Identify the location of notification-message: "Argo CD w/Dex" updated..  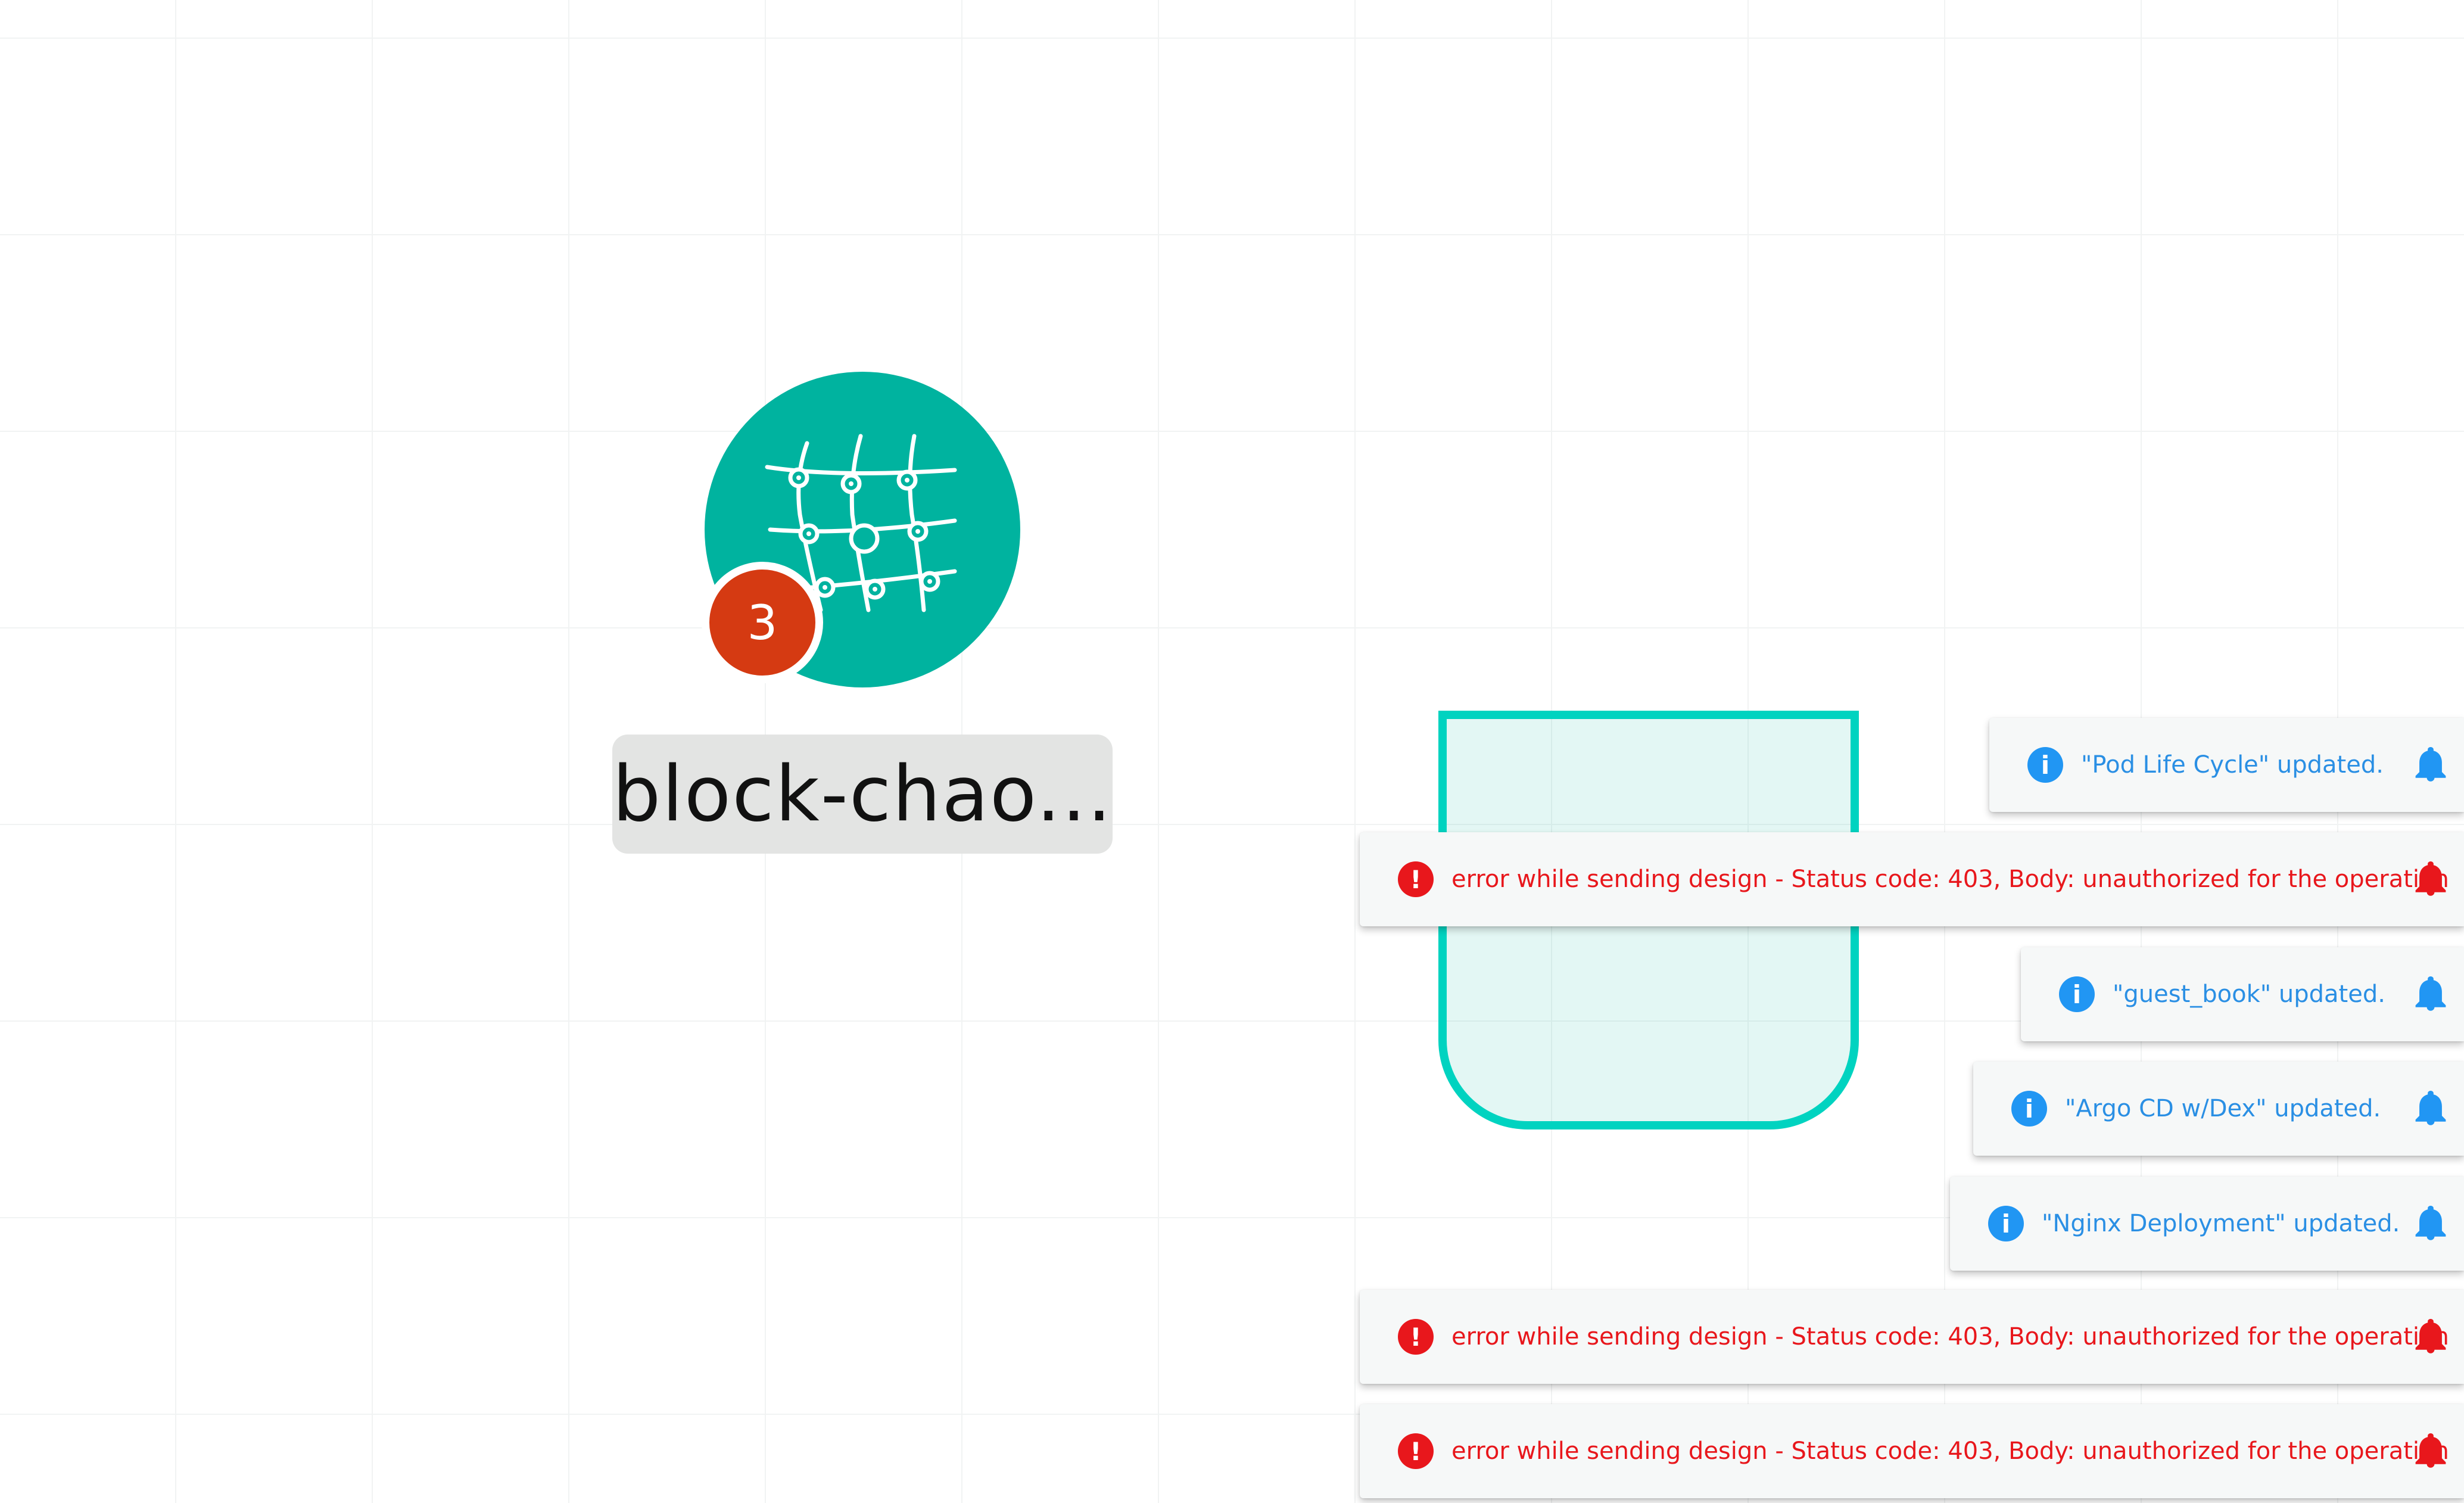
(2223, 1108).